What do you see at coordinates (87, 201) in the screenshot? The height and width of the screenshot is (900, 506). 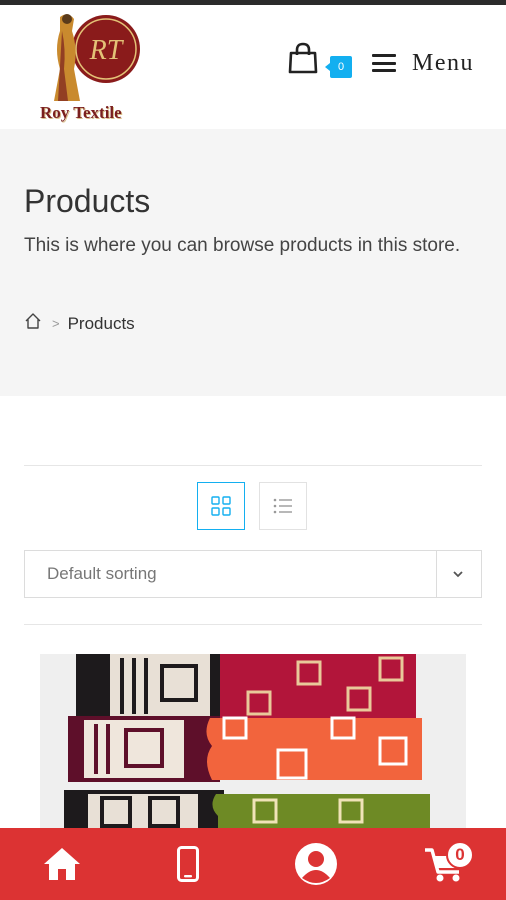 I see `page-title: Products` at bounding box center [87, 201].